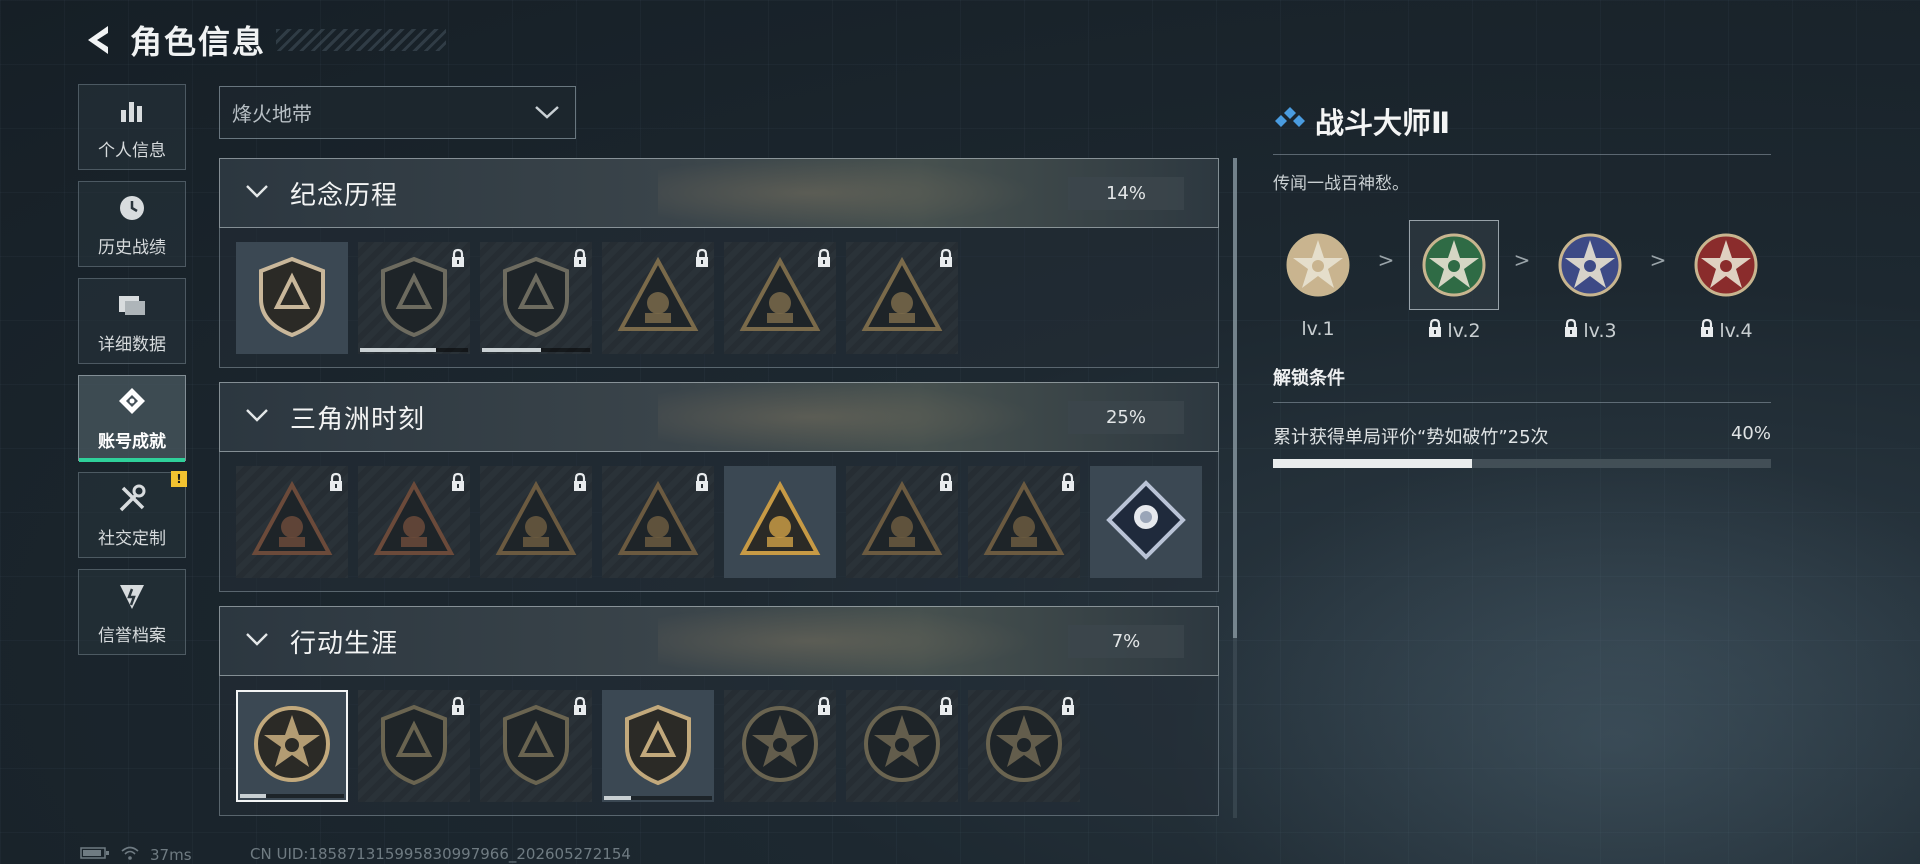 The width and height of the screenshot is (1920, 864). I want to click on unlock-progress-bar, so click(1522, 463).